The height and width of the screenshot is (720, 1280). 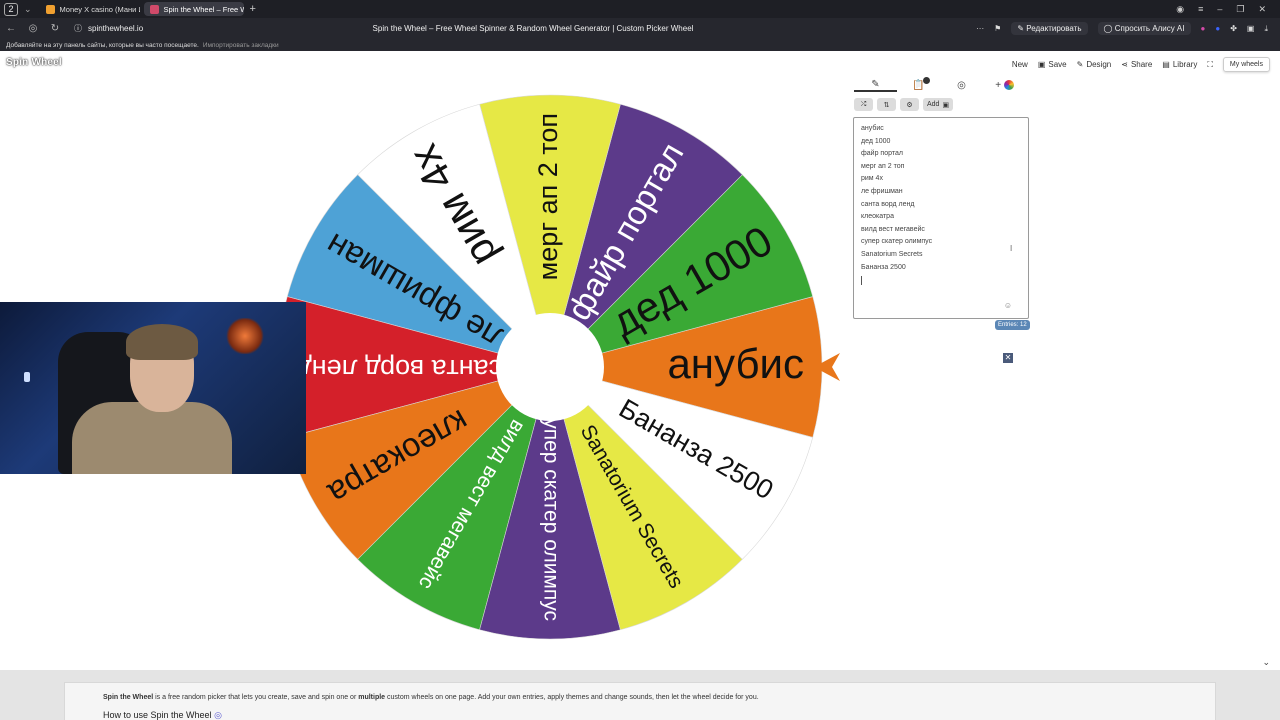 What do you see at coordinates (918, 84) in the screenshot?
I see `results-tab-clipboard-icon: 📋` at bounding box center [918, 84].